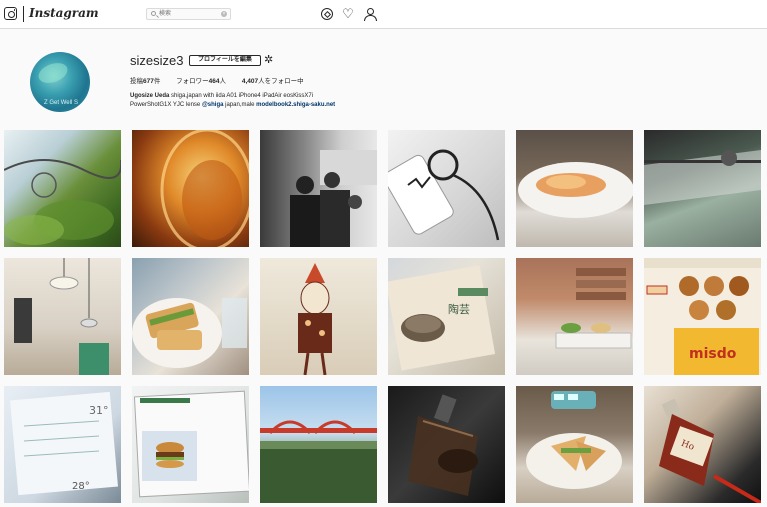 This screenshot has width=767, height=507. I want to click on croissant-art, so click(575, 190).